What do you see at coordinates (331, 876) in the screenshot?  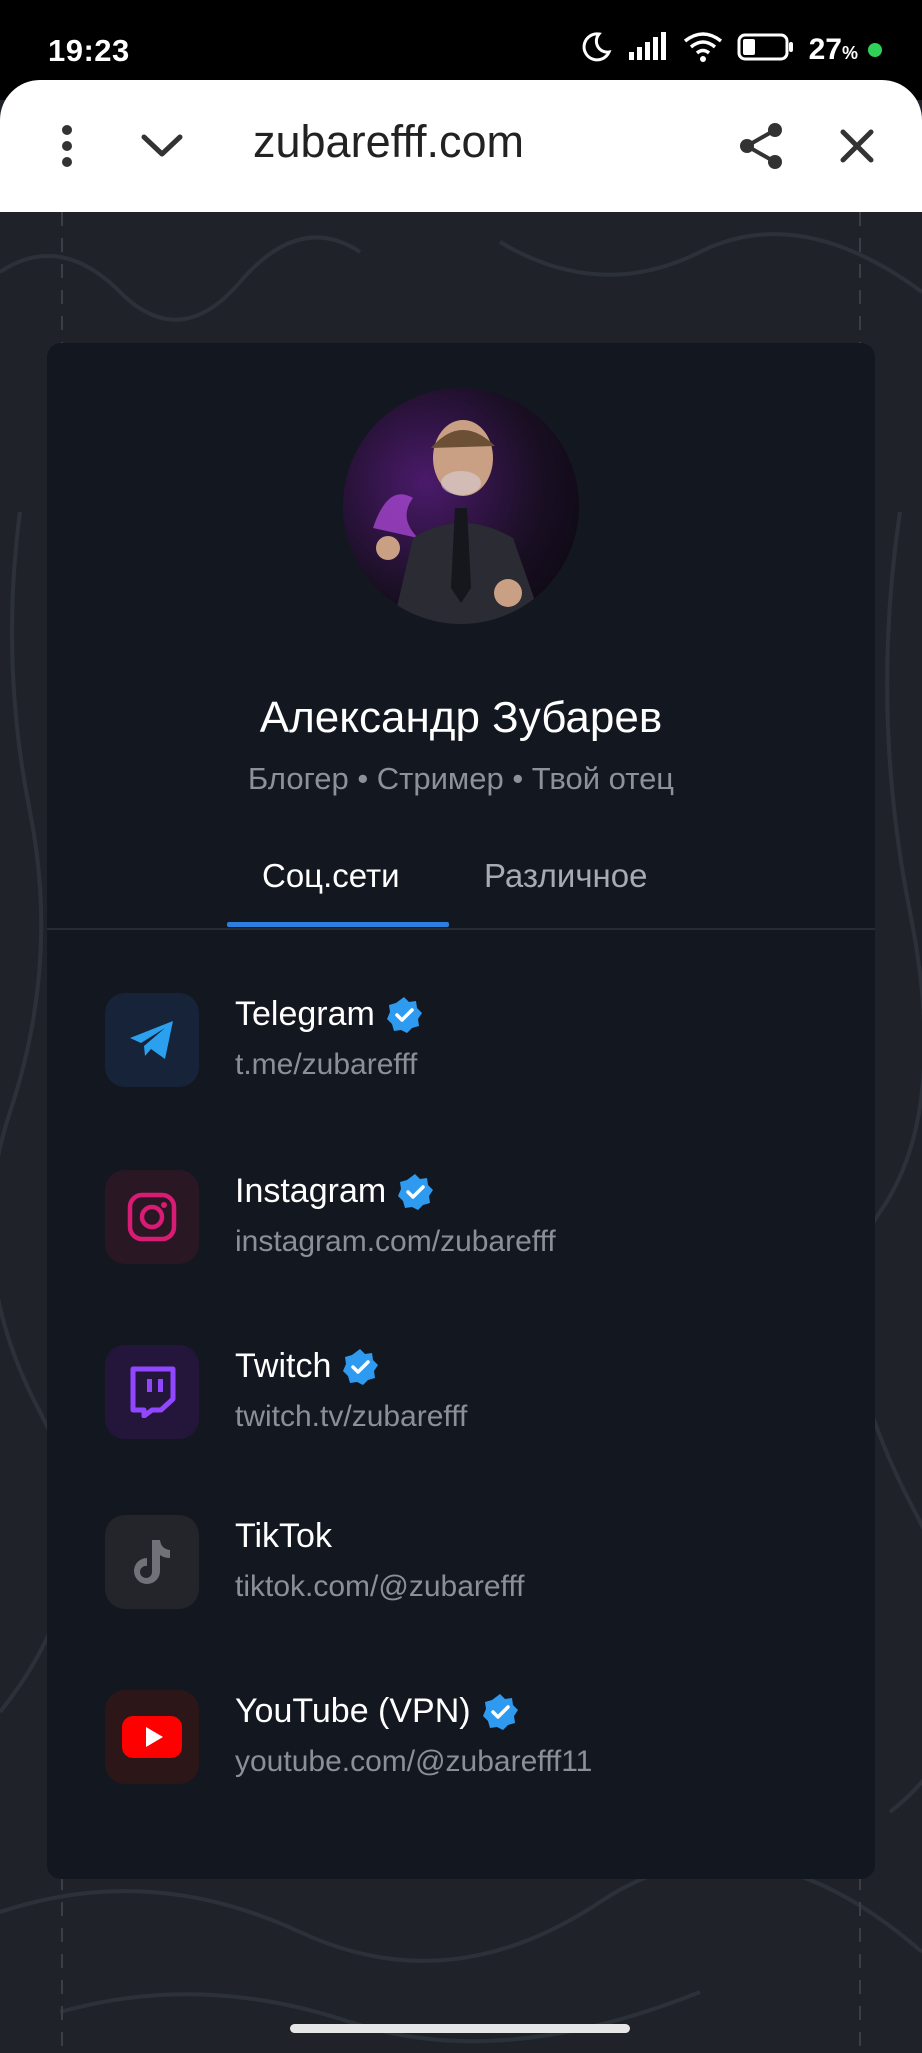 I see `tab-social: Соц.сети` at bounding box center [331, 876].